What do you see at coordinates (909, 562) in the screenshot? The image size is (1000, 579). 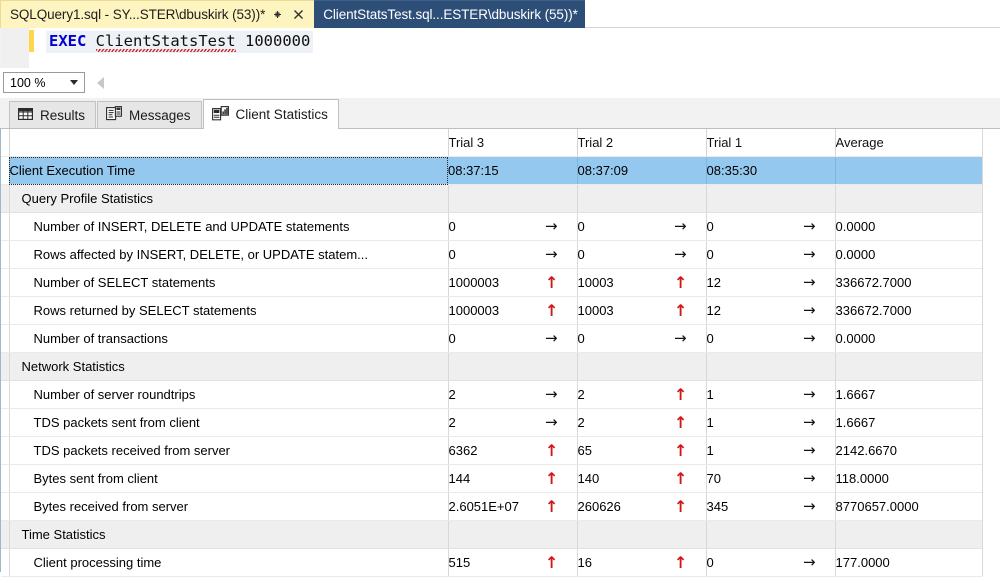 I see `cell-average-value: 177.0000` at bounding box center [909, 562].